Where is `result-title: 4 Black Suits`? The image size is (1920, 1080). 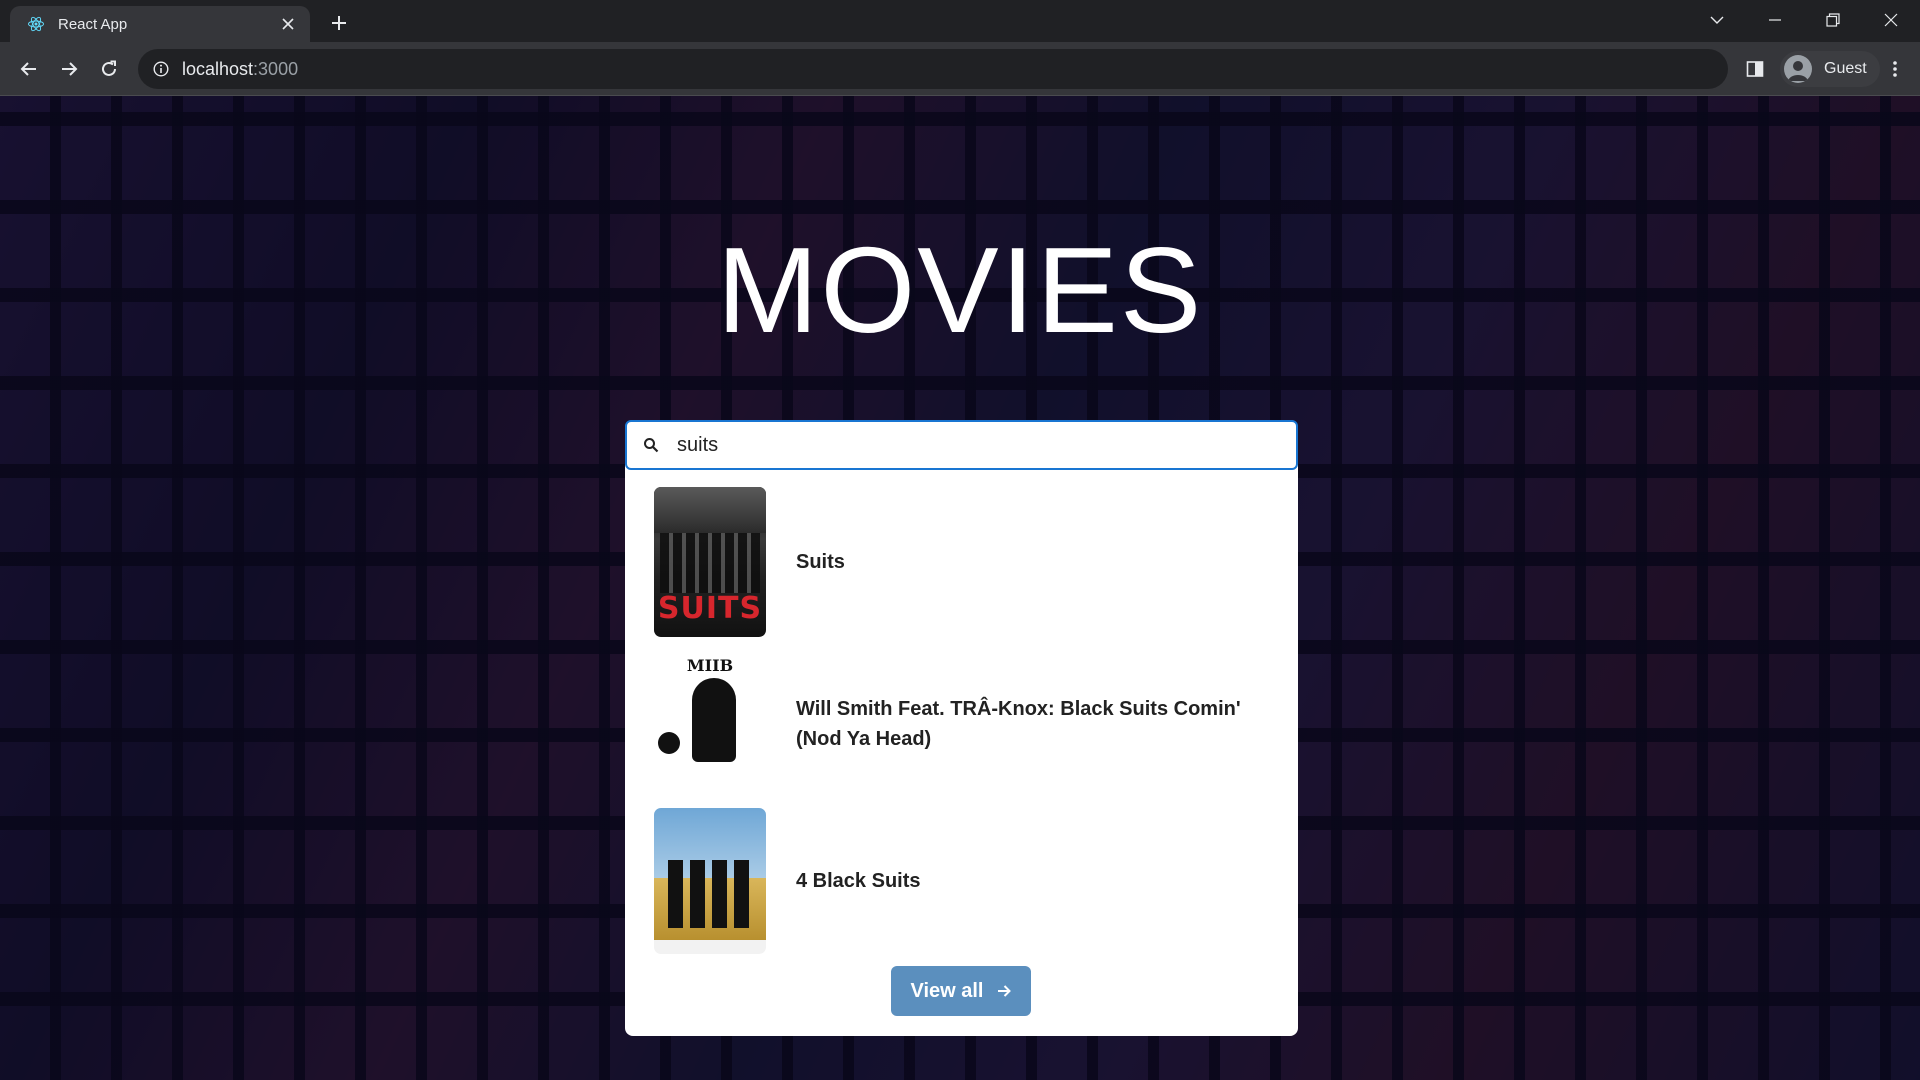
result-title: 4 Black Suits is located at coordinates (858, 881).